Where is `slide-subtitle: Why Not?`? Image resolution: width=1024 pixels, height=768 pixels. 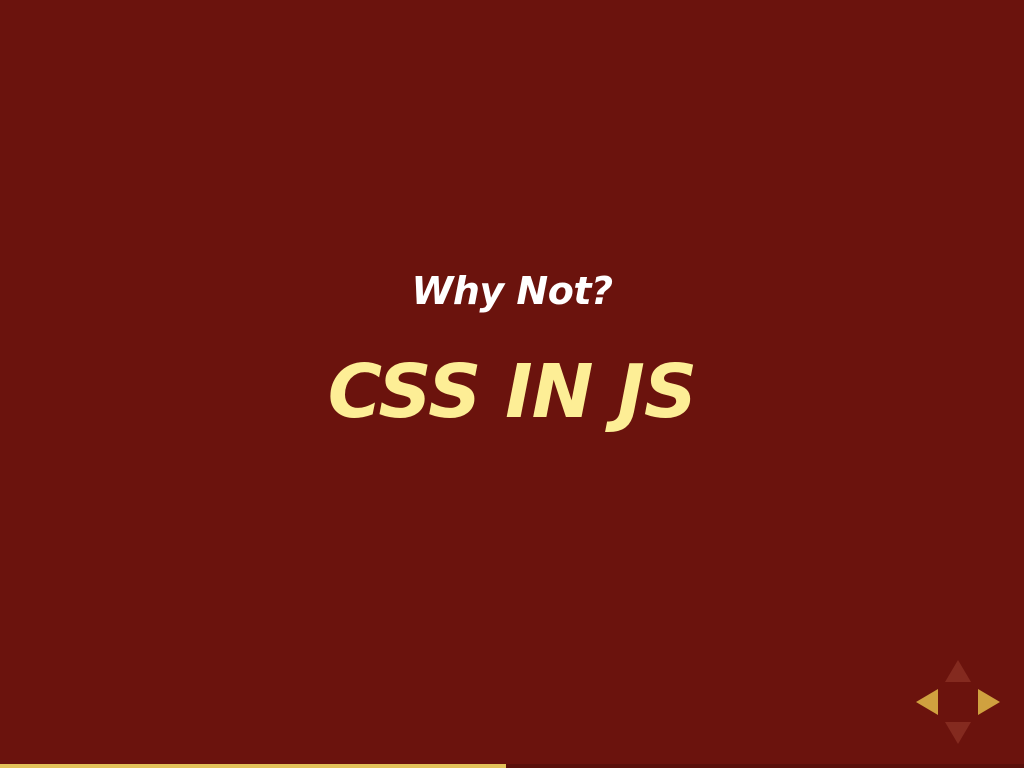
slide-subtitle: Why Not? is located at coordinates (512, 291).